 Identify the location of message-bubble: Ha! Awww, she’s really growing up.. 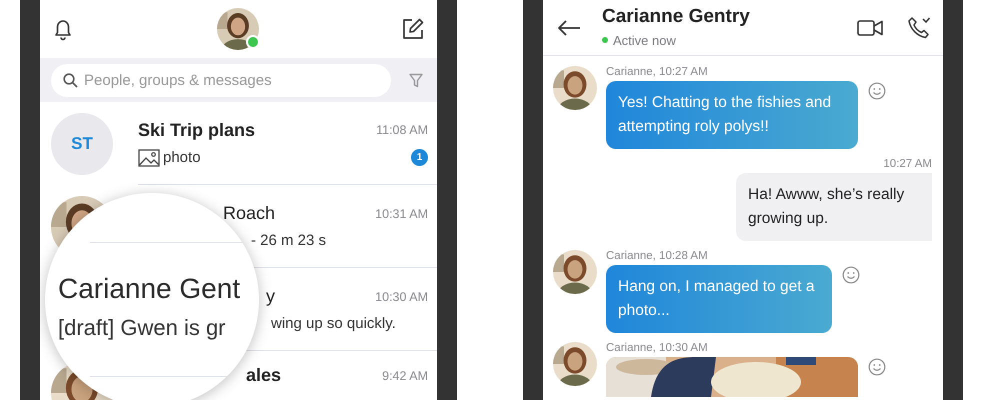
(834, 207).